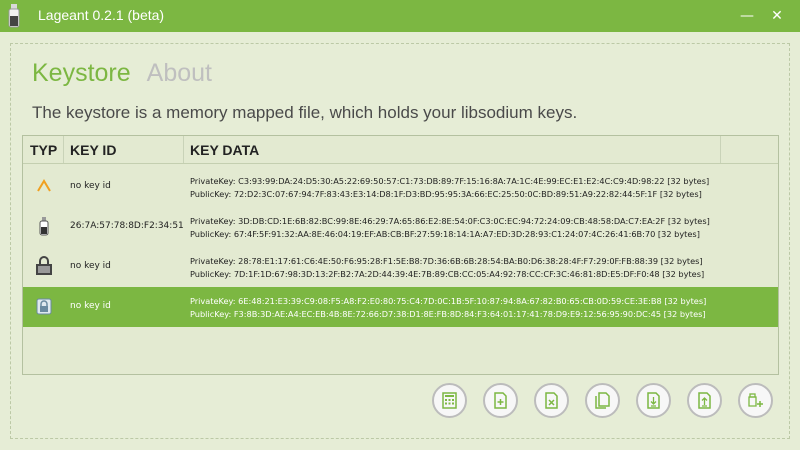 Image resolution: width=800 pixels, height=450 pixels. What do you see at coordinates (81, 73) in the screenshot?
I see `tab-keystore: Keystore` at bounding box center [81, 73].